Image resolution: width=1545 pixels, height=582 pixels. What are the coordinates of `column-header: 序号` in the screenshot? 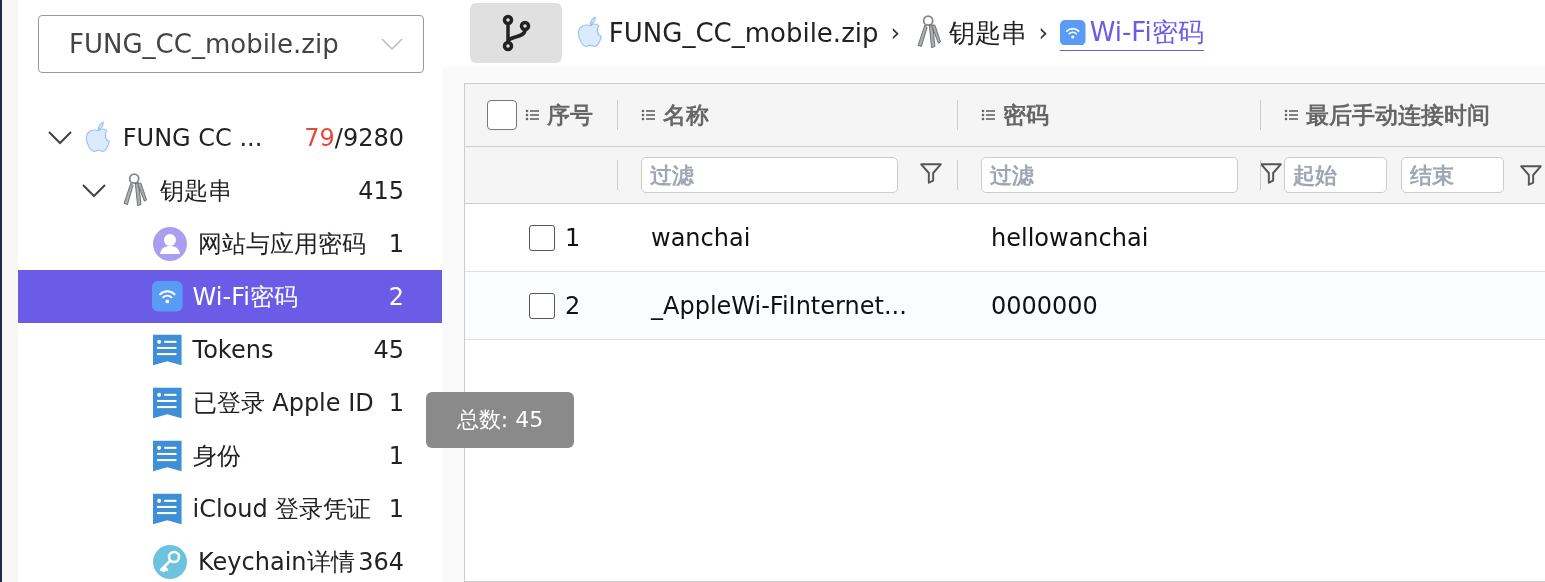 It's located at (570, 115).